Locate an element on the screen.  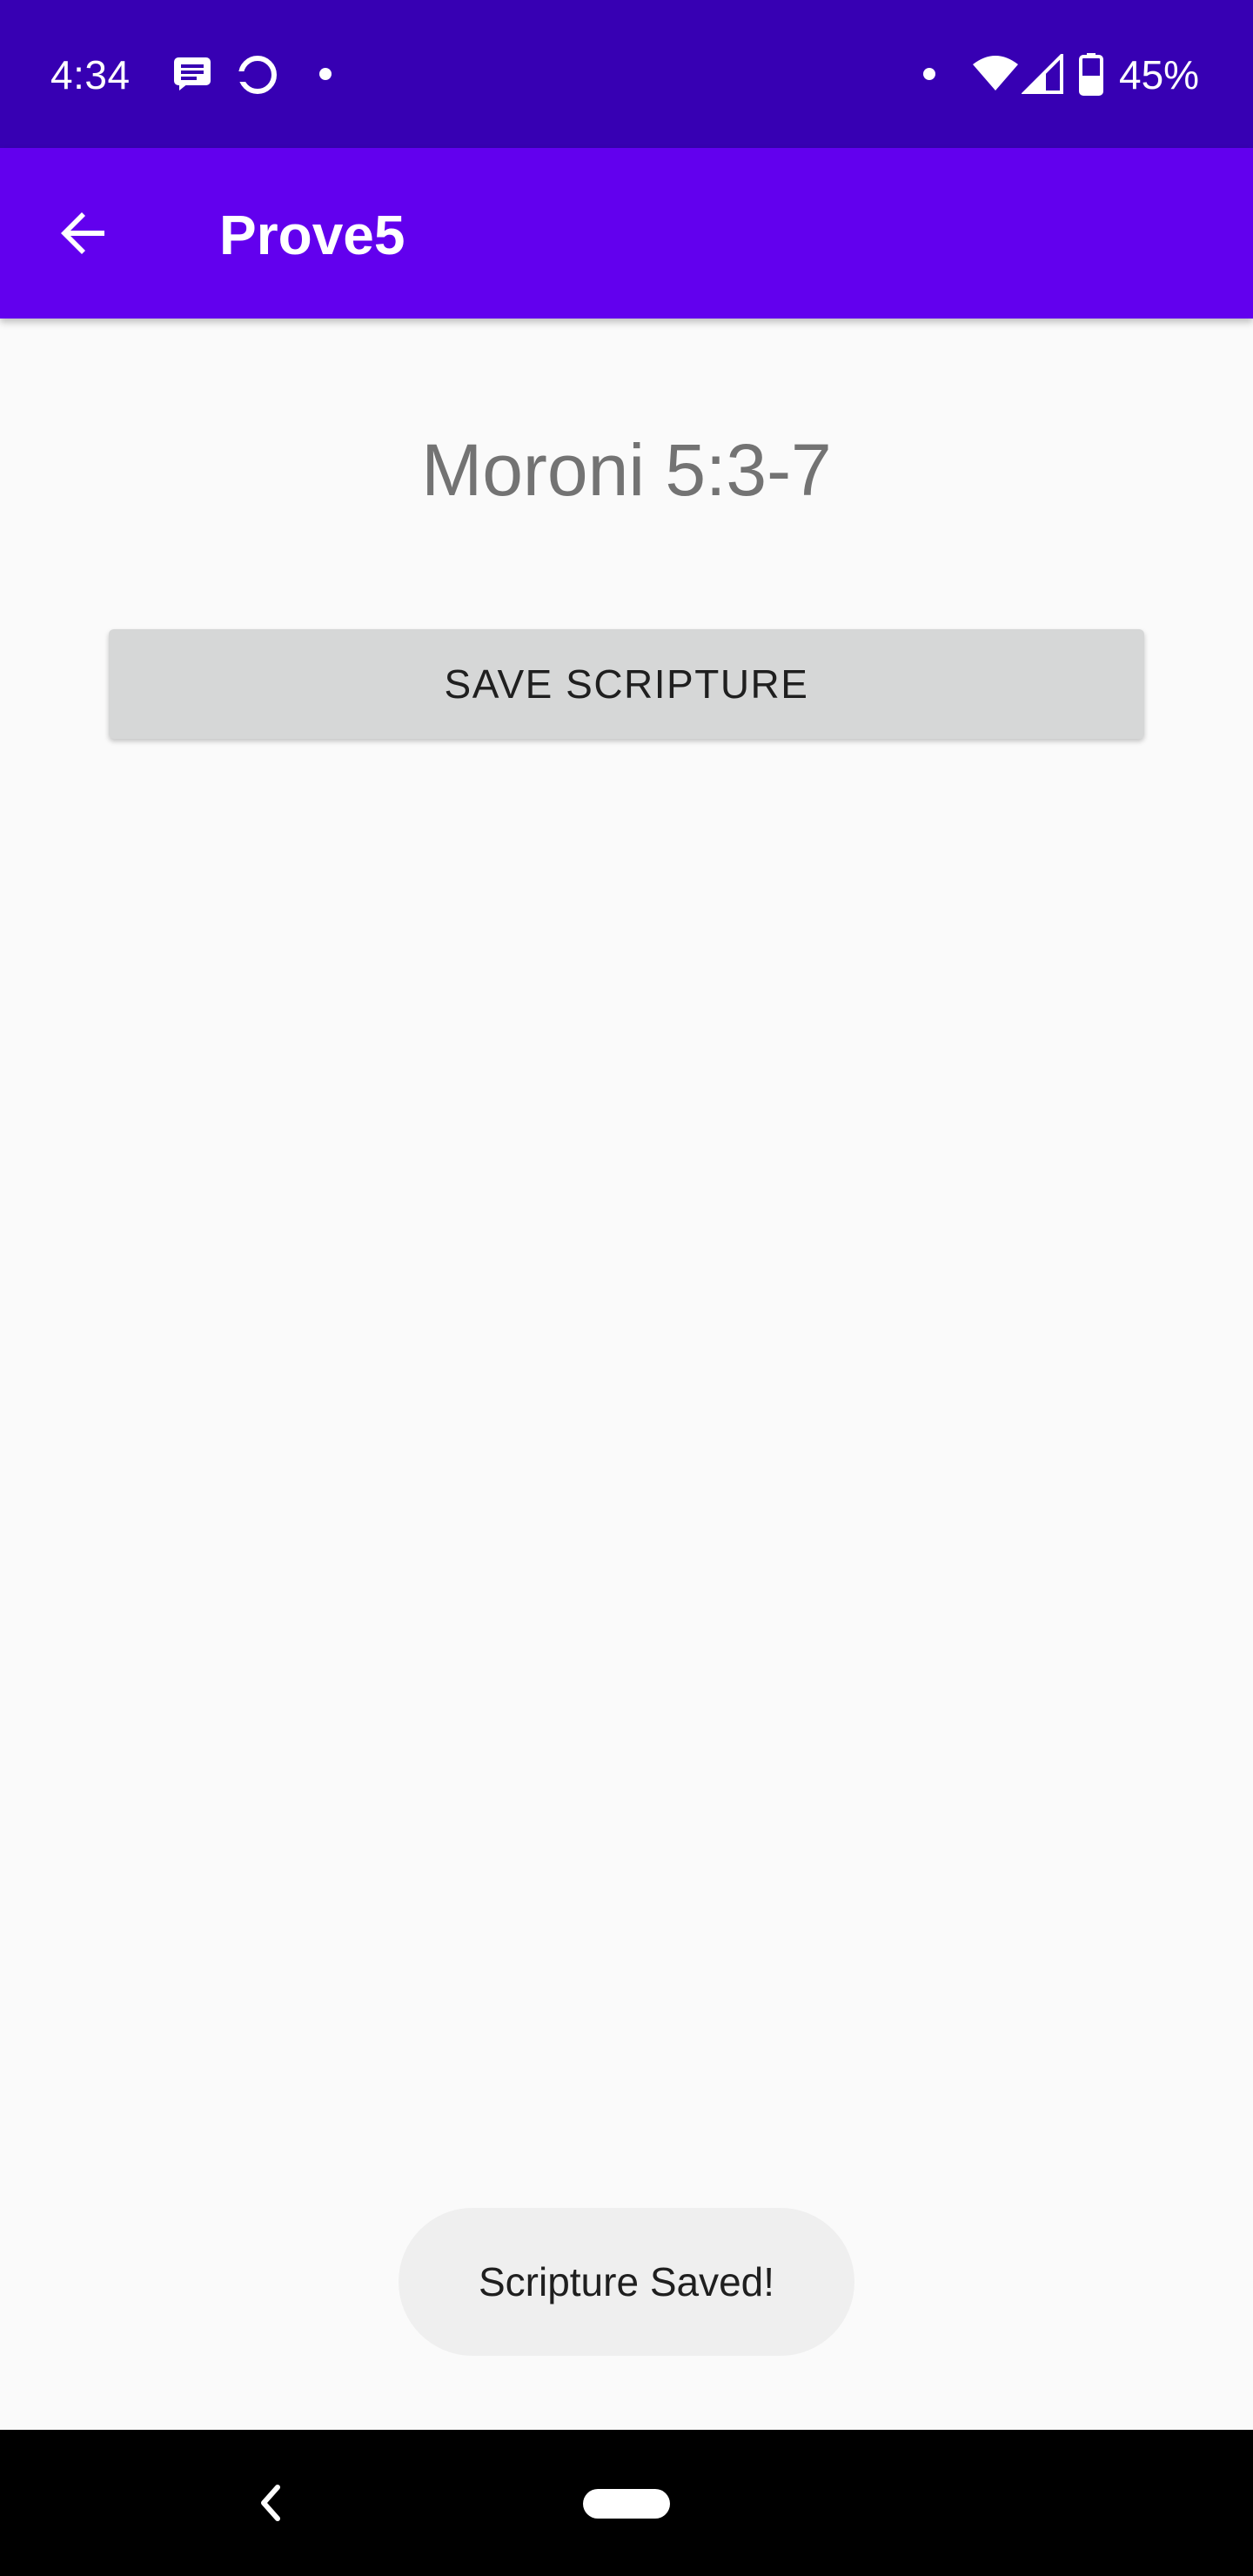
circle-app-icon is located at coordinates (257, 75).